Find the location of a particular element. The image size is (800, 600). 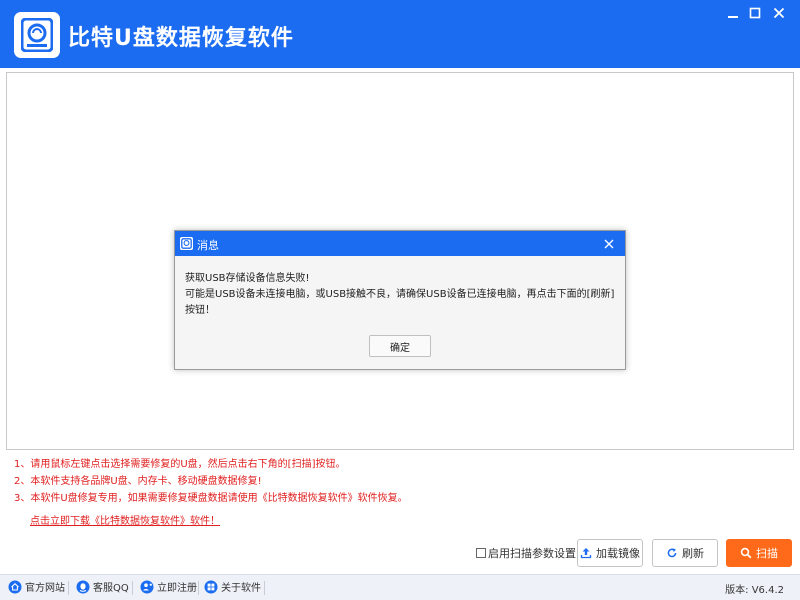

refresh-label: 刷新 is located at coordinates (693, 553).